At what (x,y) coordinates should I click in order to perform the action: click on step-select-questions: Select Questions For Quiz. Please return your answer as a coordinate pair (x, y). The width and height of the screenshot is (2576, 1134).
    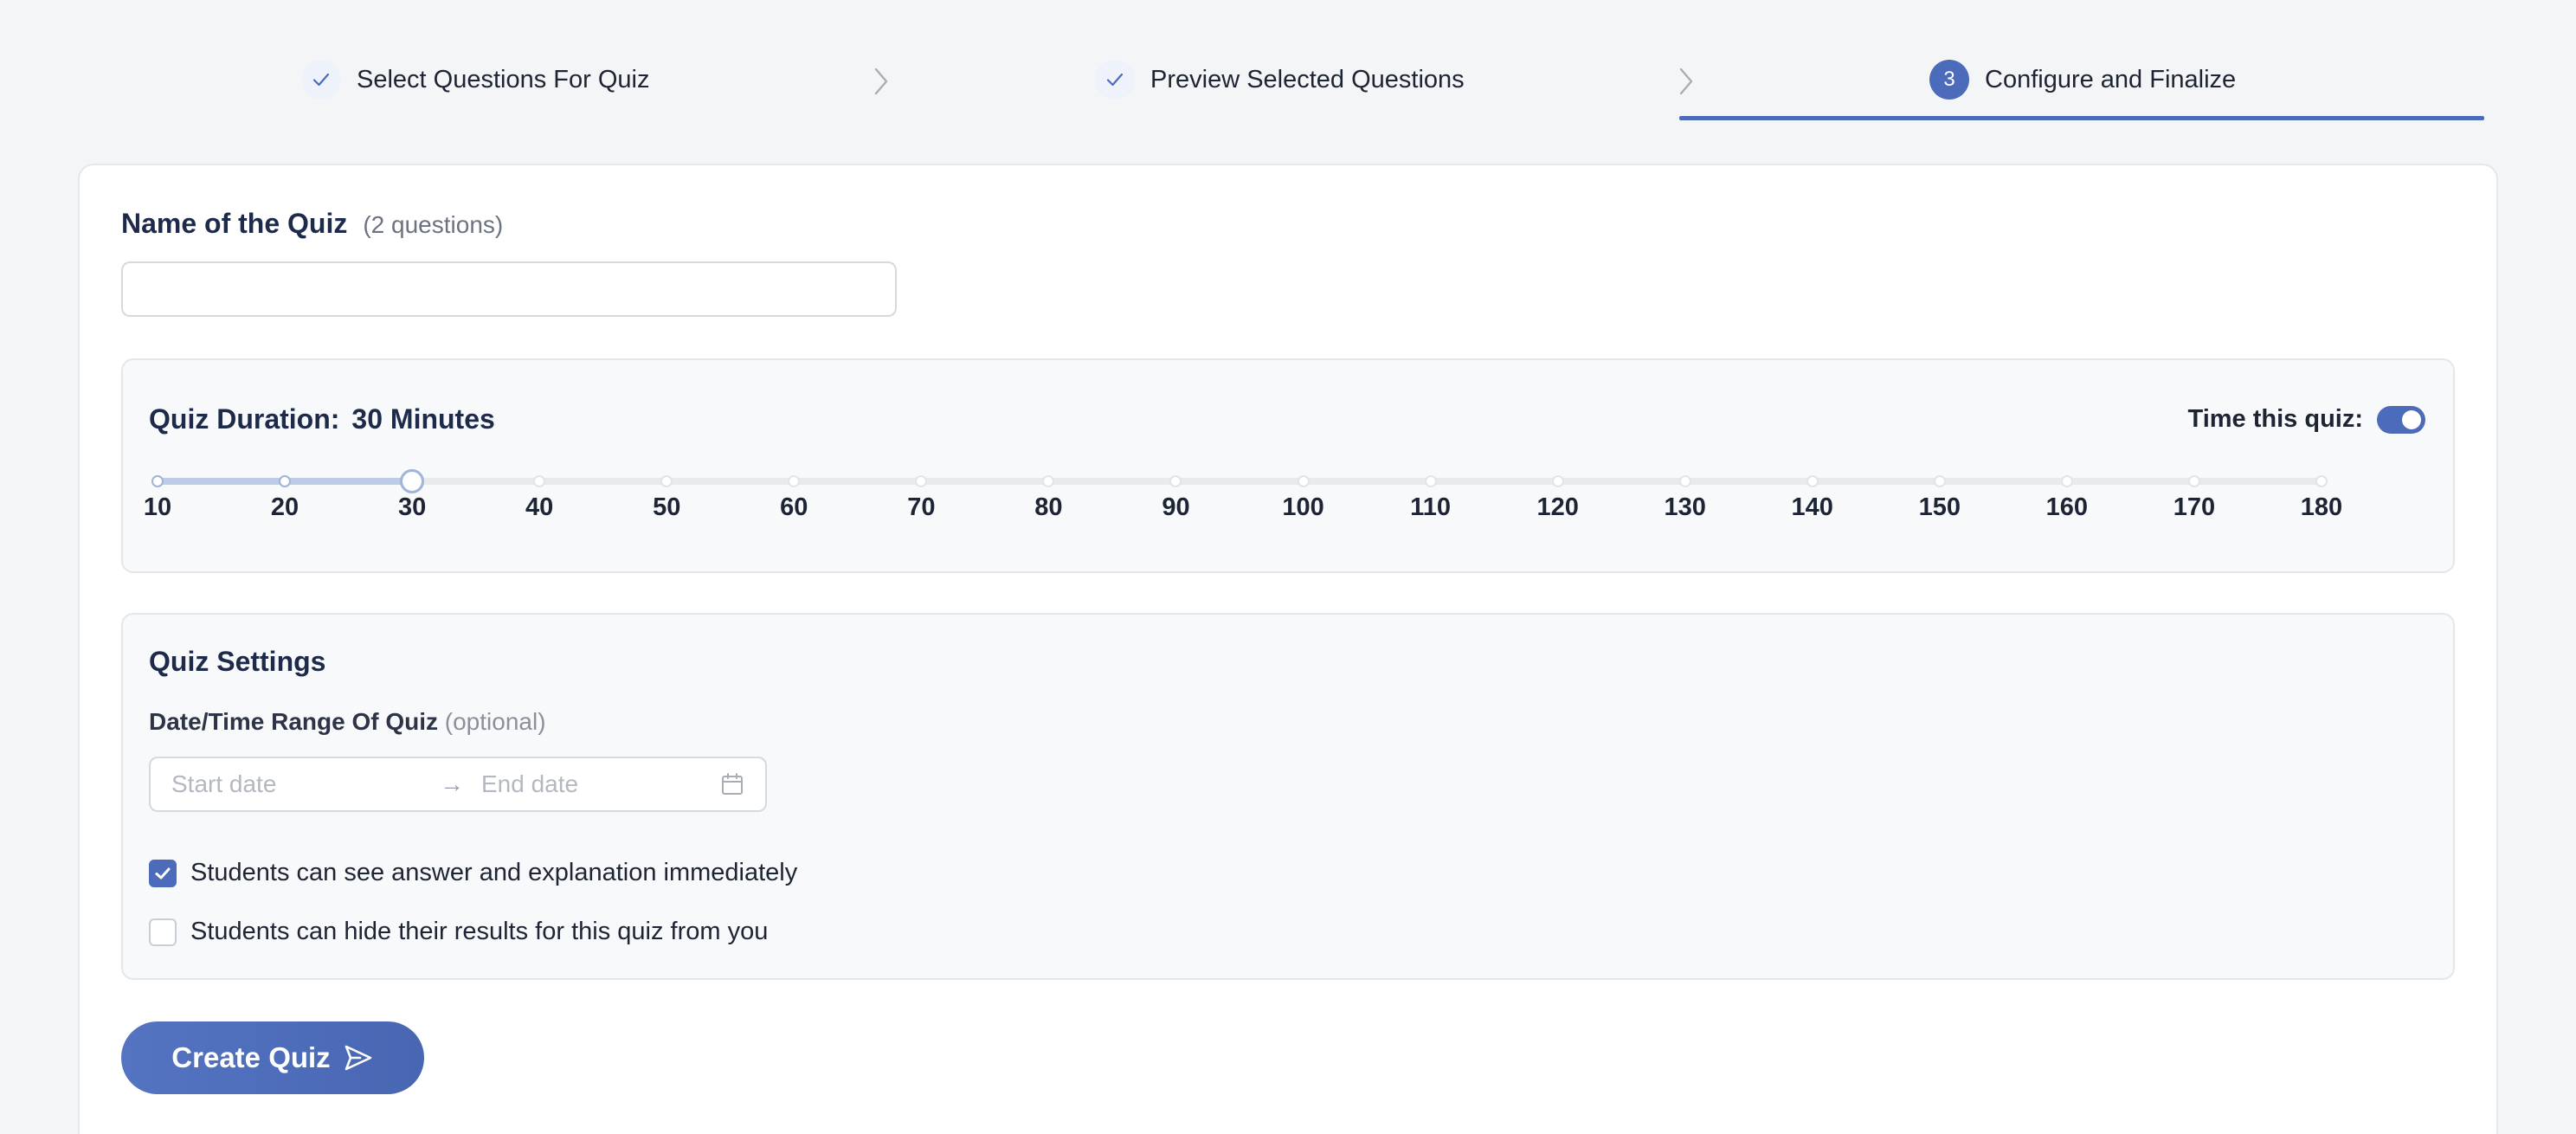
    Looking at the image, I should click on (475, 80).